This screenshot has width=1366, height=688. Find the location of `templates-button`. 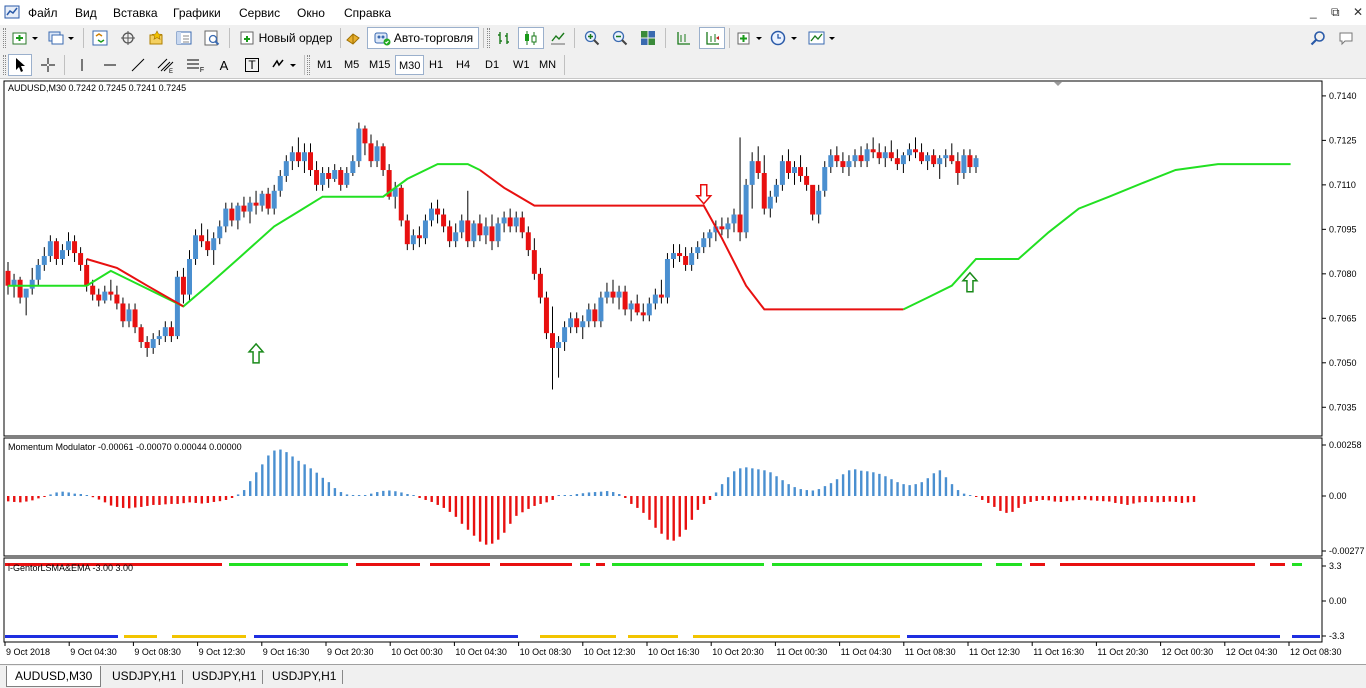

templates-button is located at coordinates (823, 38).